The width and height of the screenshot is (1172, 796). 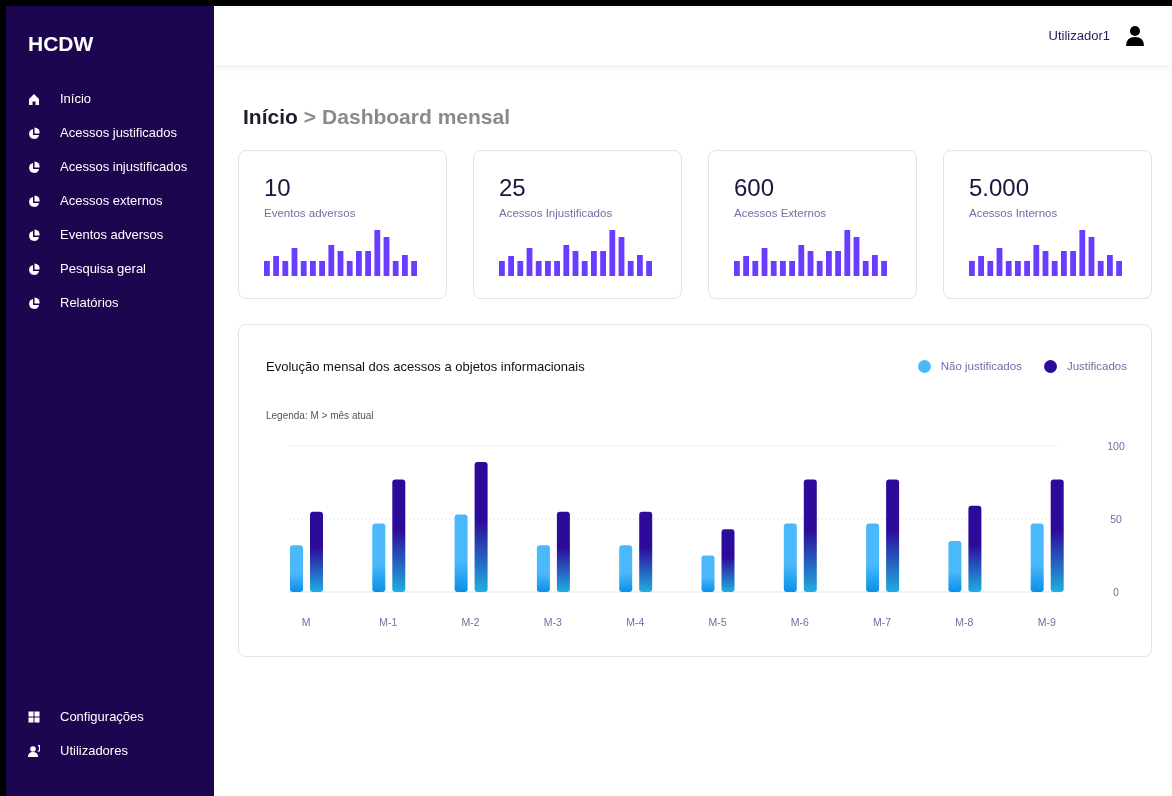 I want to click on stat-label: Acessos Externos, so click(x=781, y=213).